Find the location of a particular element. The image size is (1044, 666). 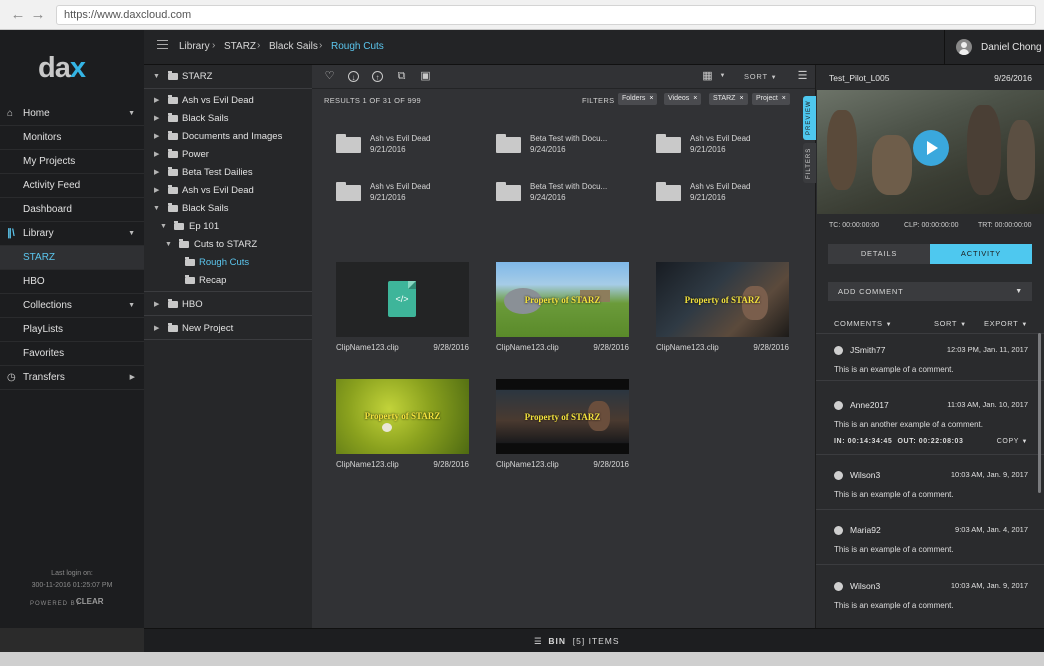

copy-icon: ⧉ is located at coordinates (401, 76).